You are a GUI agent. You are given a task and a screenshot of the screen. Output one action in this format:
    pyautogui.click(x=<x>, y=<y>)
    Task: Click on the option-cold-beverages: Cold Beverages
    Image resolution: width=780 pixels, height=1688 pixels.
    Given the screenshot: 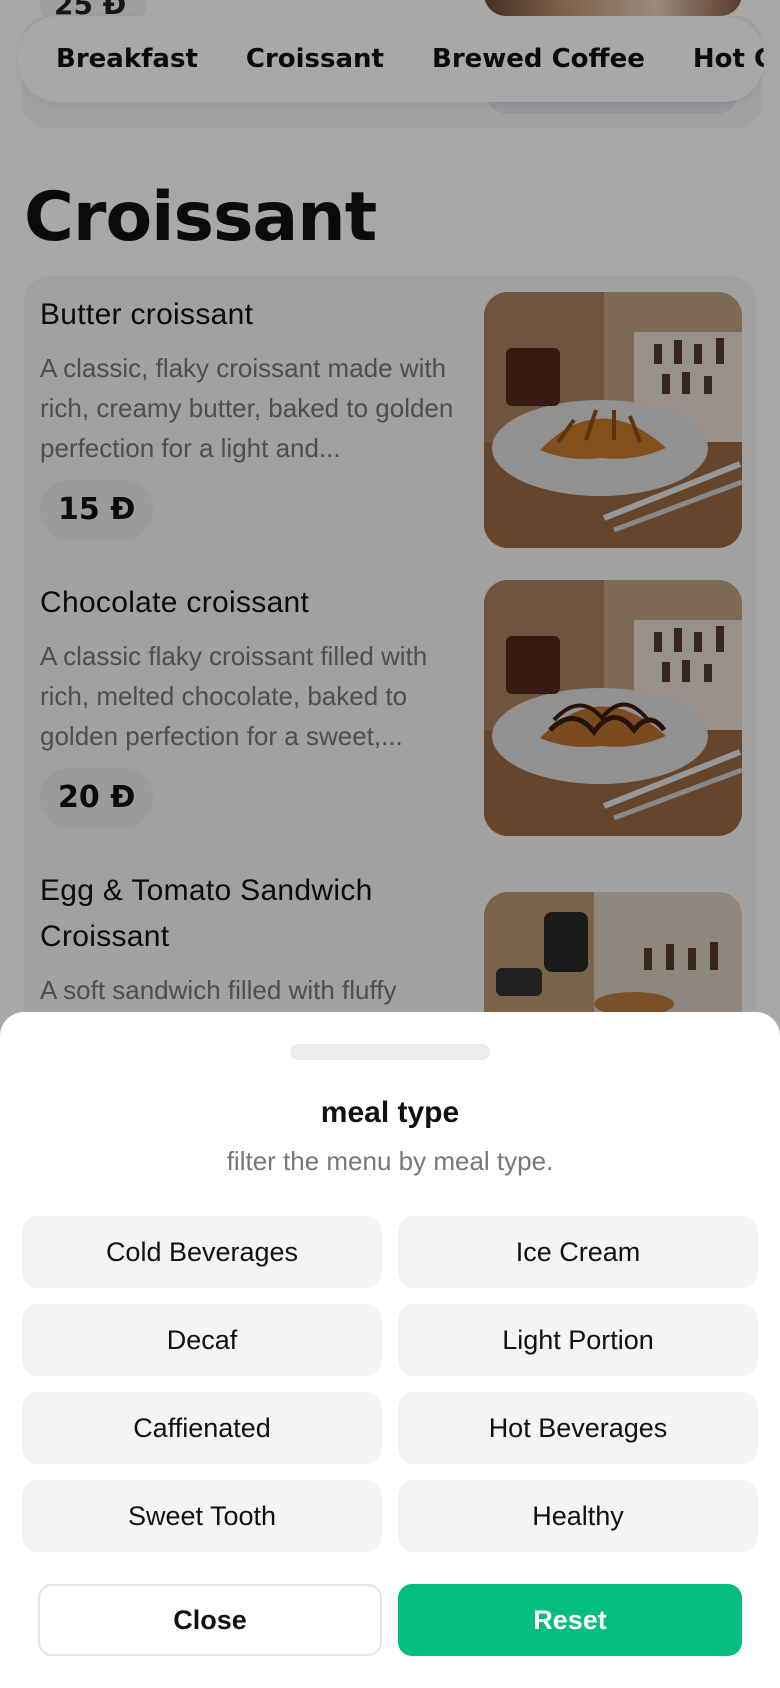 What is the action you would take?
    pyautogui.click(x=202, y=1252)
    